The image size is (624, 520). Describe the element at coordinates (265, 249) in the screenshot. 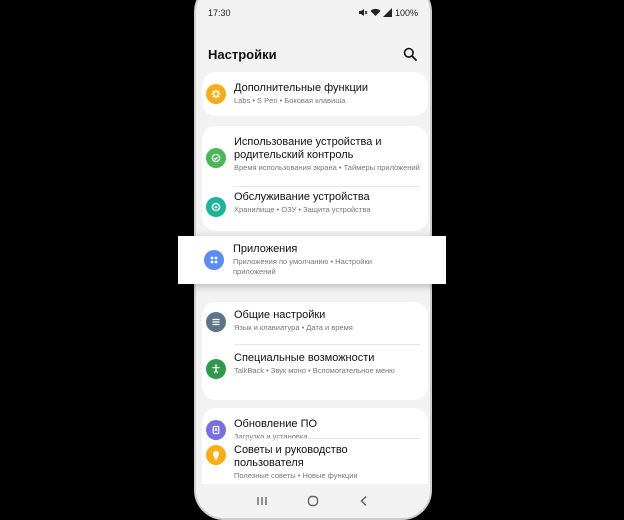

I see `item-title: Приложения` at that location.